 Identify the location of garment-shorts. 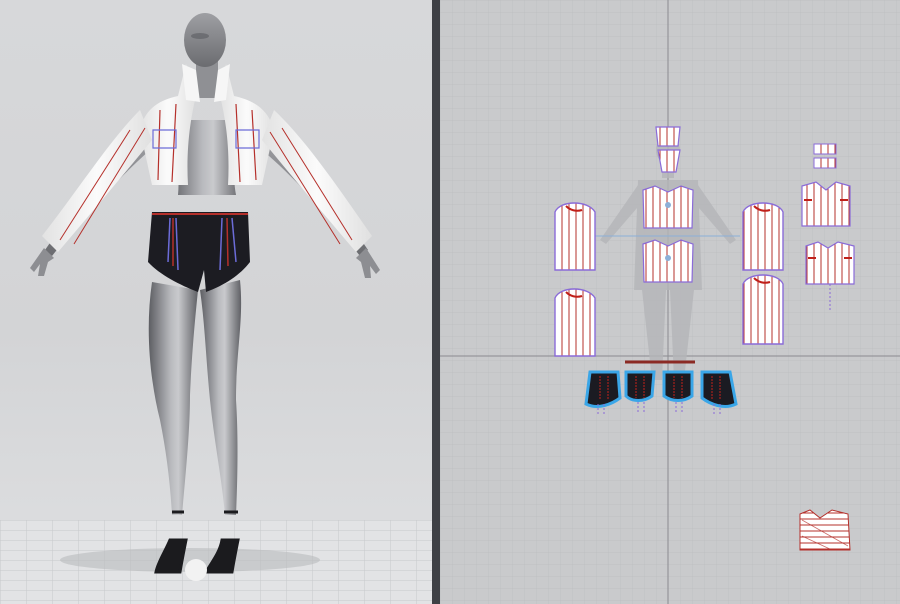
(199, 252).